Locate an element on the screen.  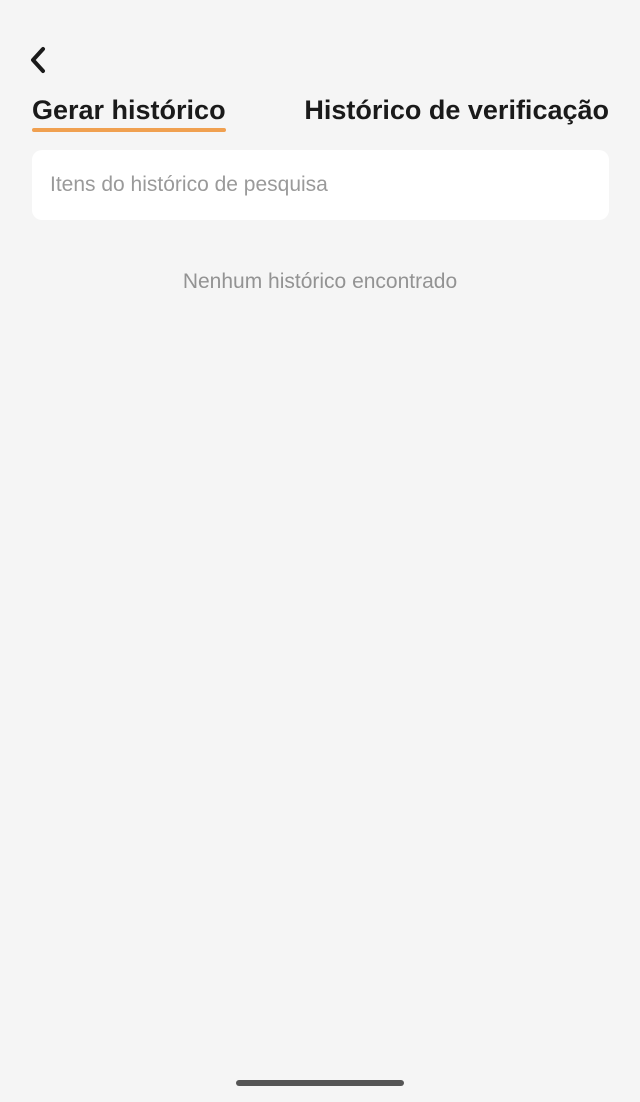
tab-label: Gerar histórico is located at coordinates (129, 110).